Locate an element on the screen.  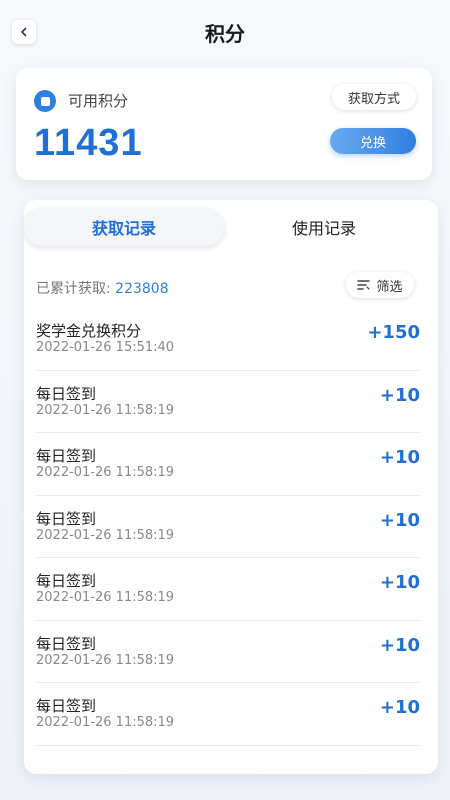
record-name: 奖学金兑换积分 is located at coordinates (89, 331).